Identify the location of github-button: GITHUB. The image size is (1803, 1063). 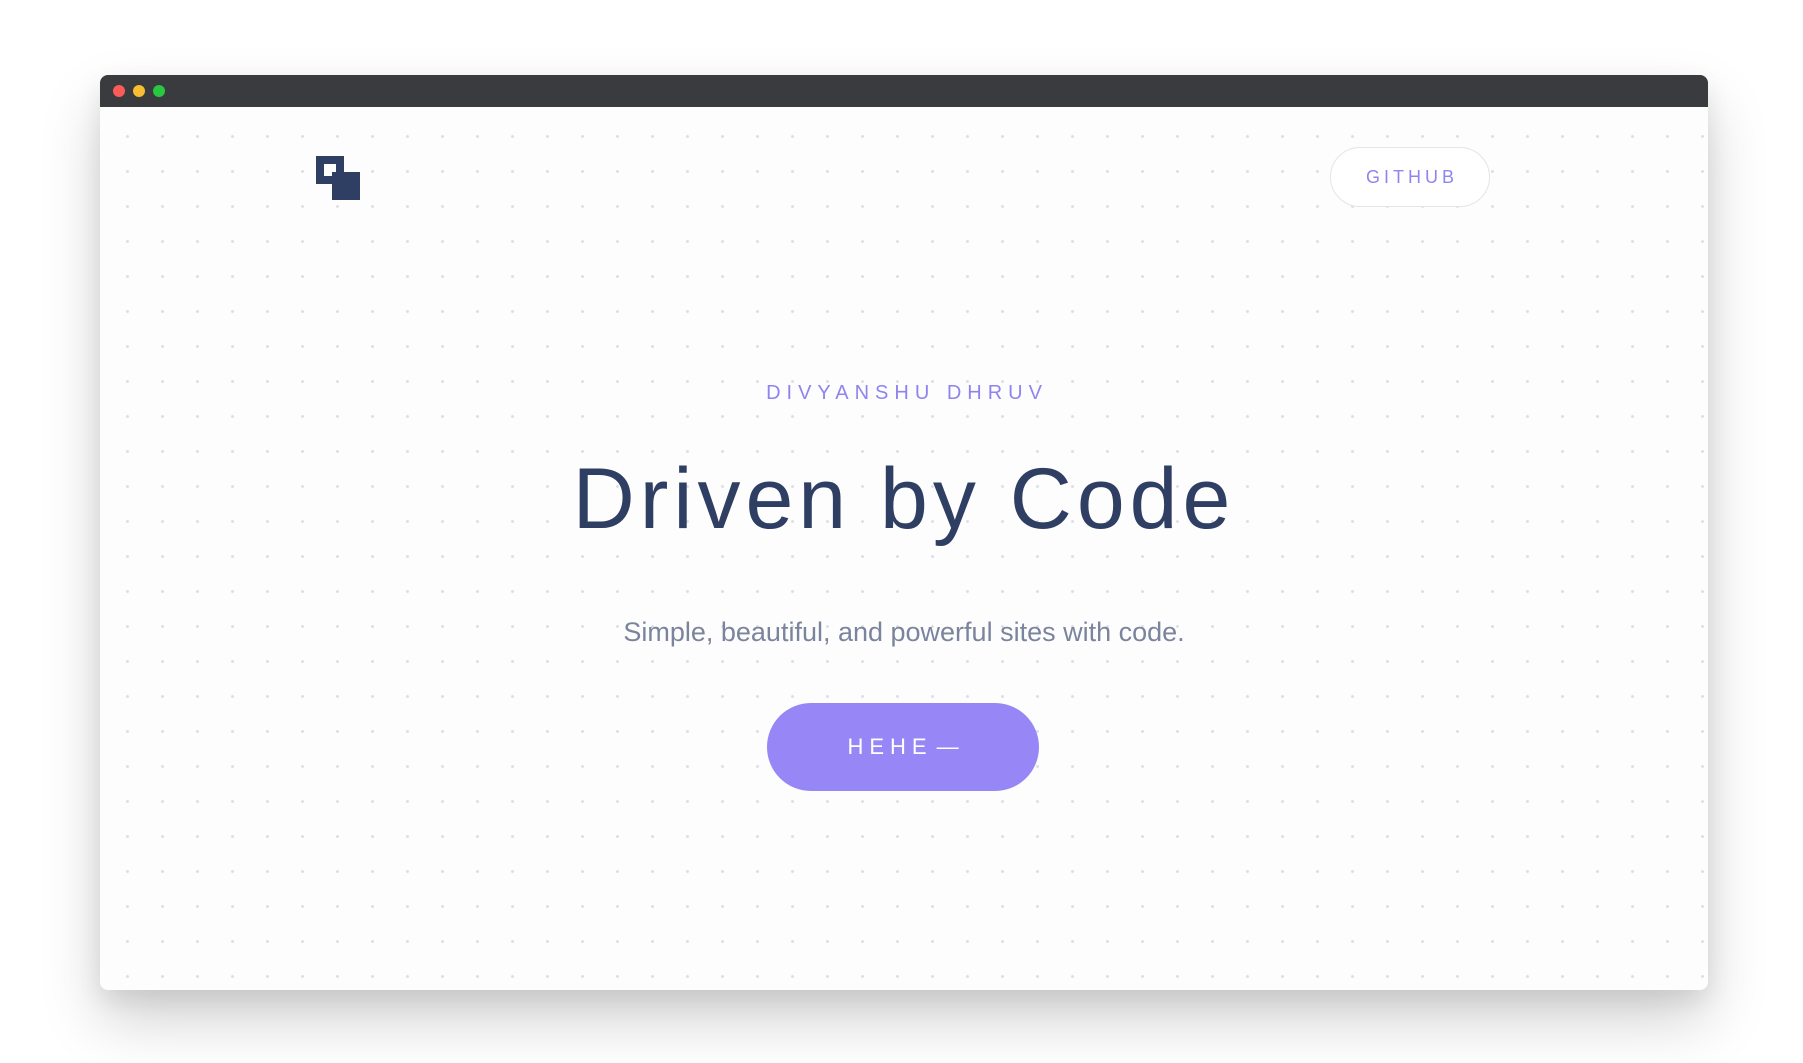
(1410, 177).